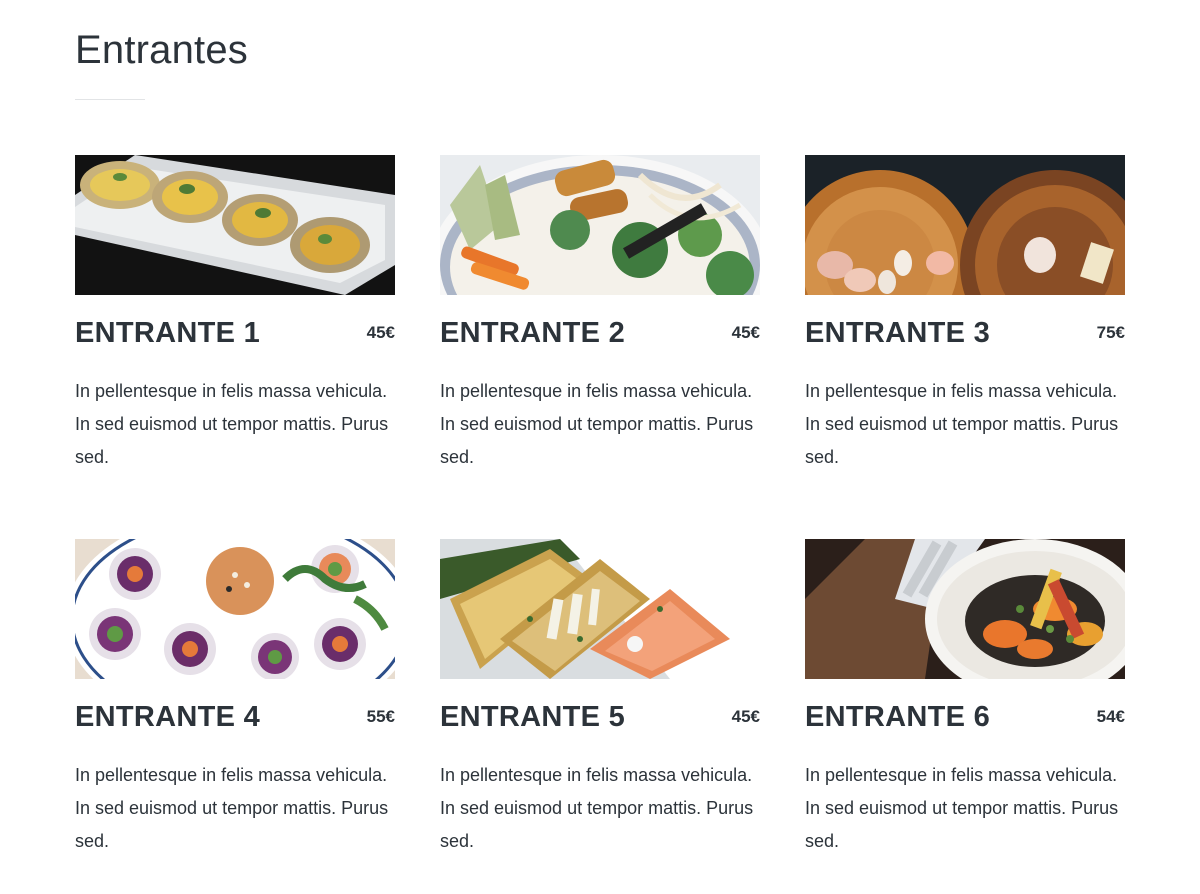  I want to click on item-price: 54€, so click(1110, 716).